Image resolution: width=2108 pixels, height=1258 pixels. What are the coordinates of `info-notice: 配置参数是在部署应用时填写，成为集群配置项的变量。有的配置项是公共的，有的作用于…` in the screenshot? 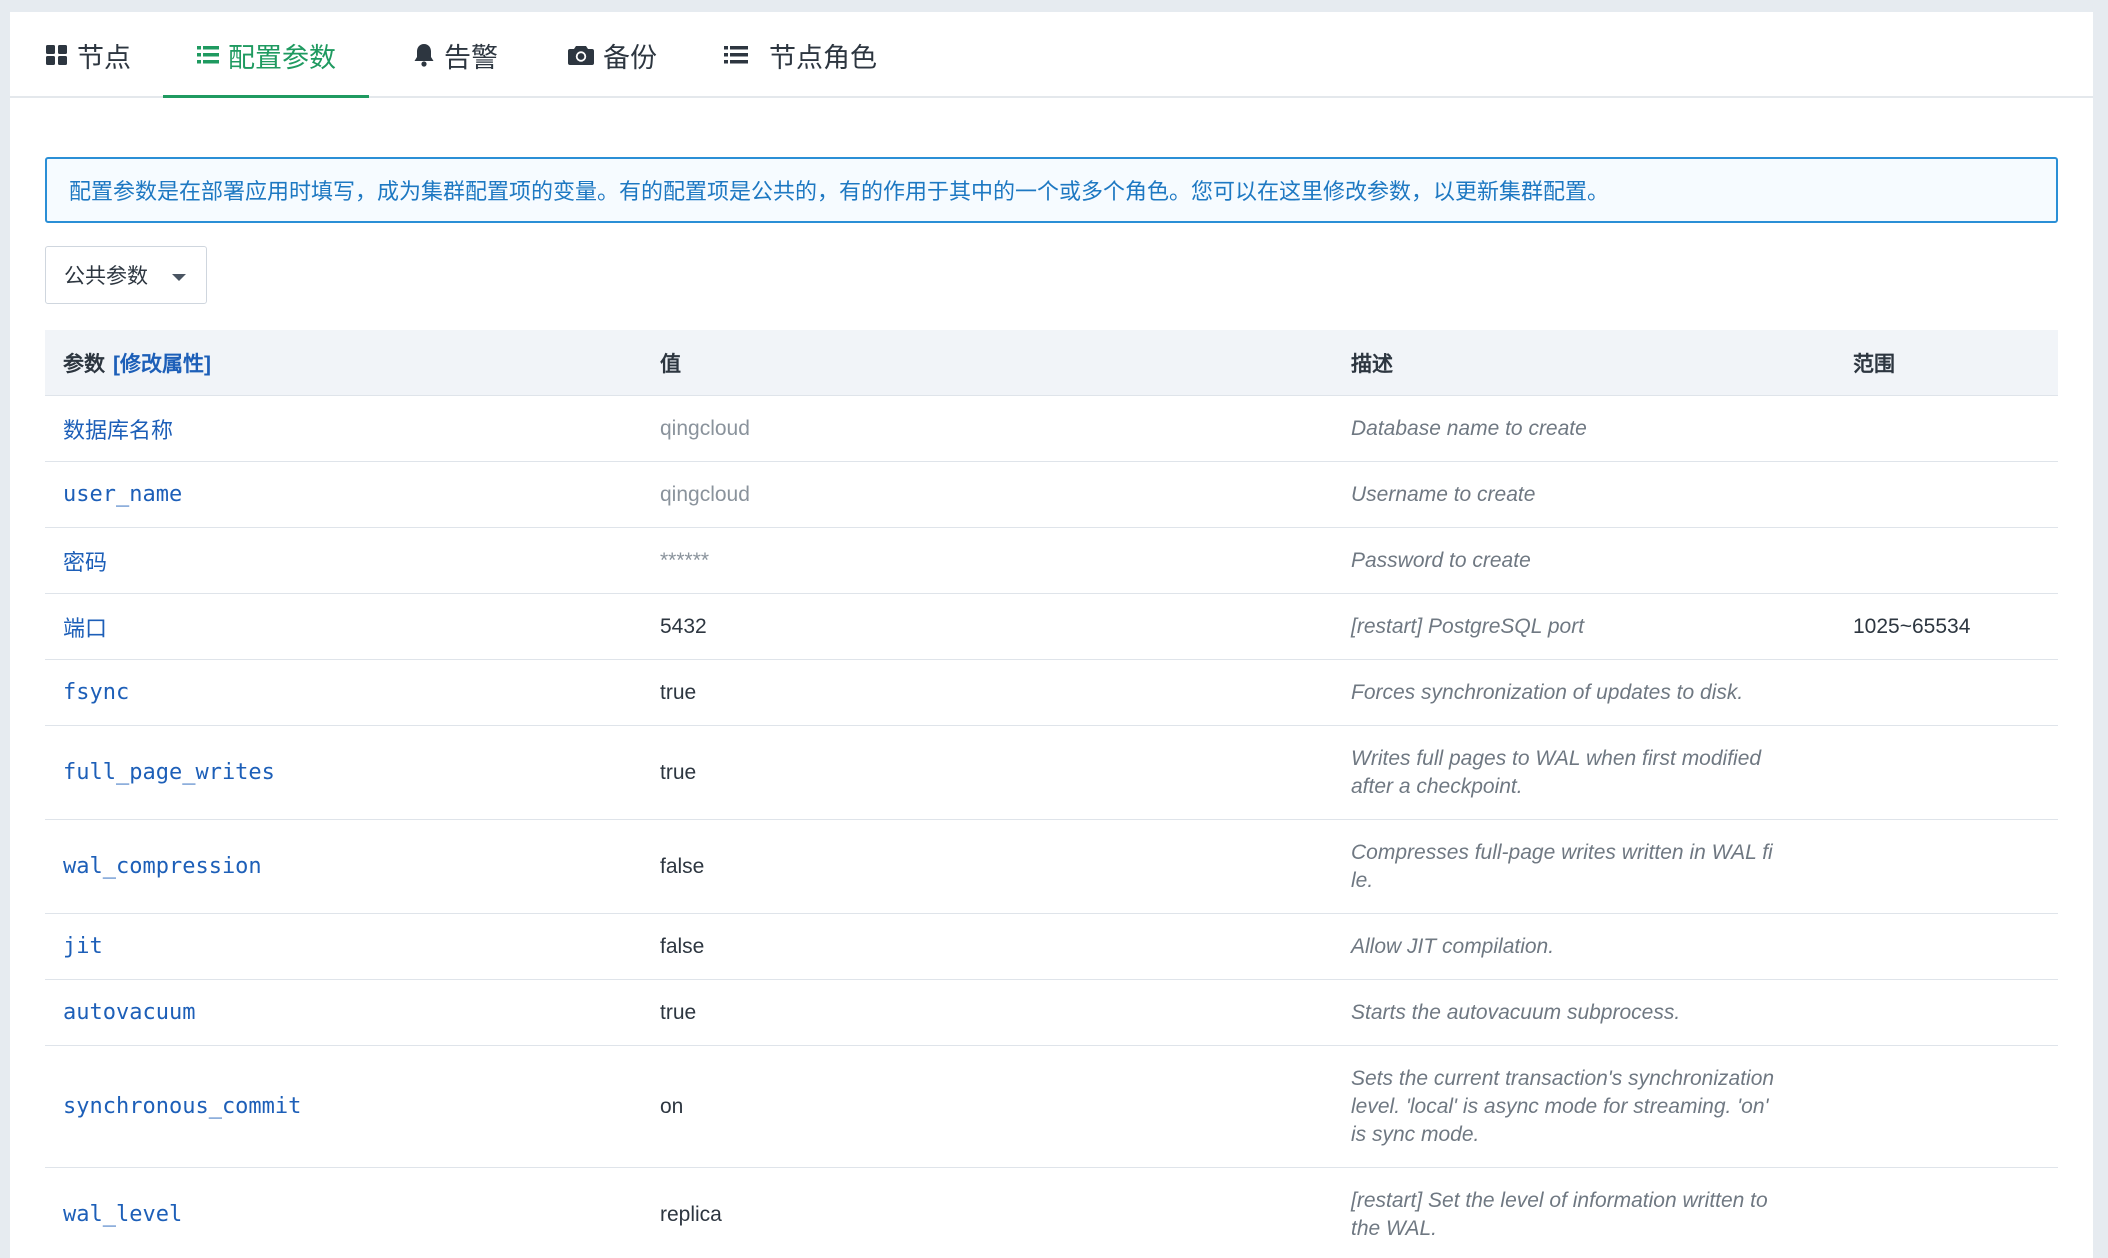 It's located at (1051, 190).